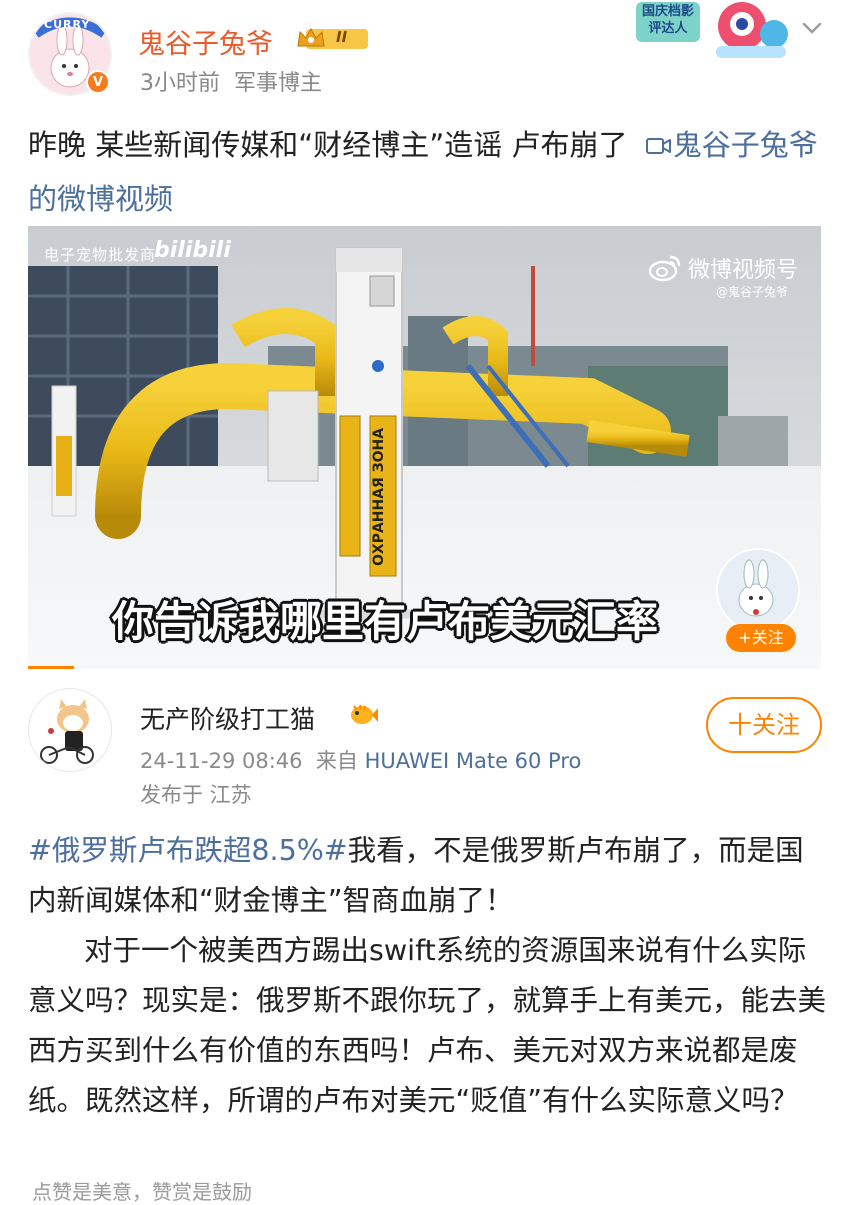  What do you see at coordinates (385, 621) in the screenshot?
I see `video-subtitle: 你告诉我哪里有卢布美元汇率` at bounding box center [385, 621].